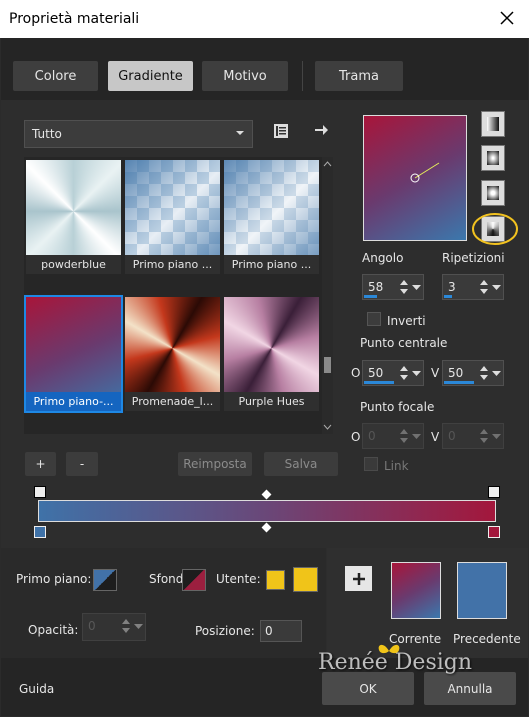 The width and height of the screenshot is (529, 717). What do you see at coordinates (459, 382) in the screenshot?
I see `center-v-level` at bounding box center [459, 382].